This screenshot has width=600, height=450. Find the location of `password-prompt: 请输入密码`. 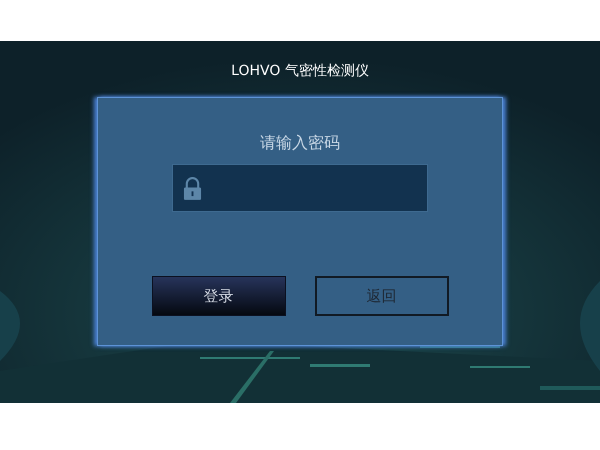

password-prompt: 请输入密码 is located at coordinates (300, 143).